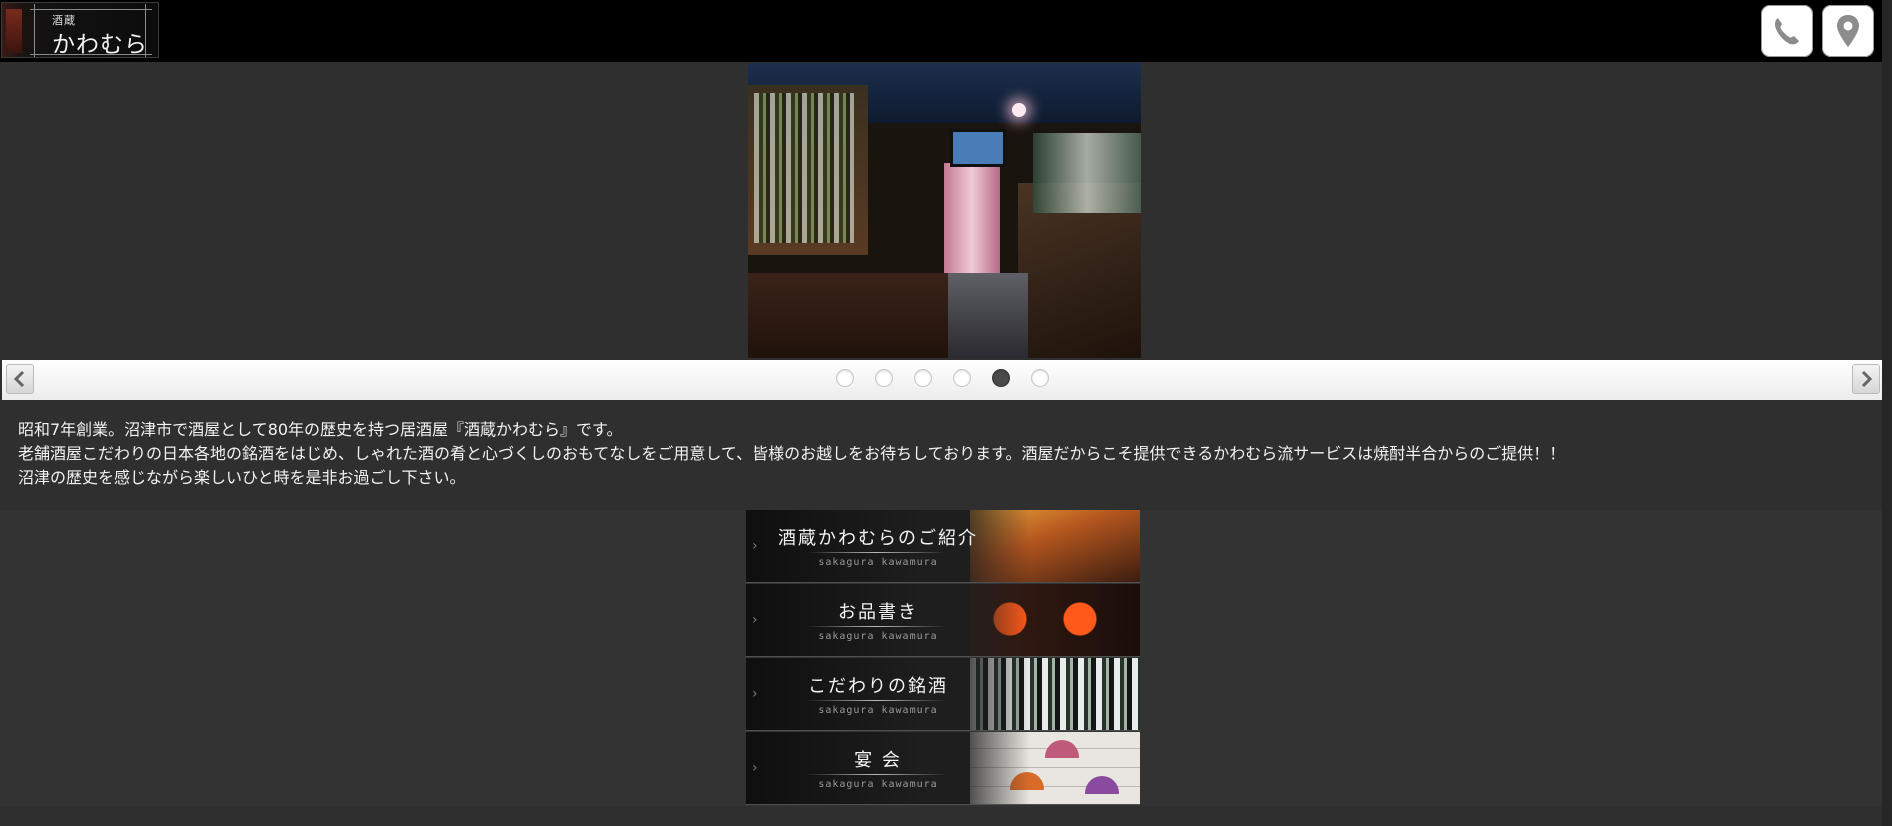 The image size is (1892, 826). I want to click on header-bar: 酒蔵 かわむら, so click(946, 31).